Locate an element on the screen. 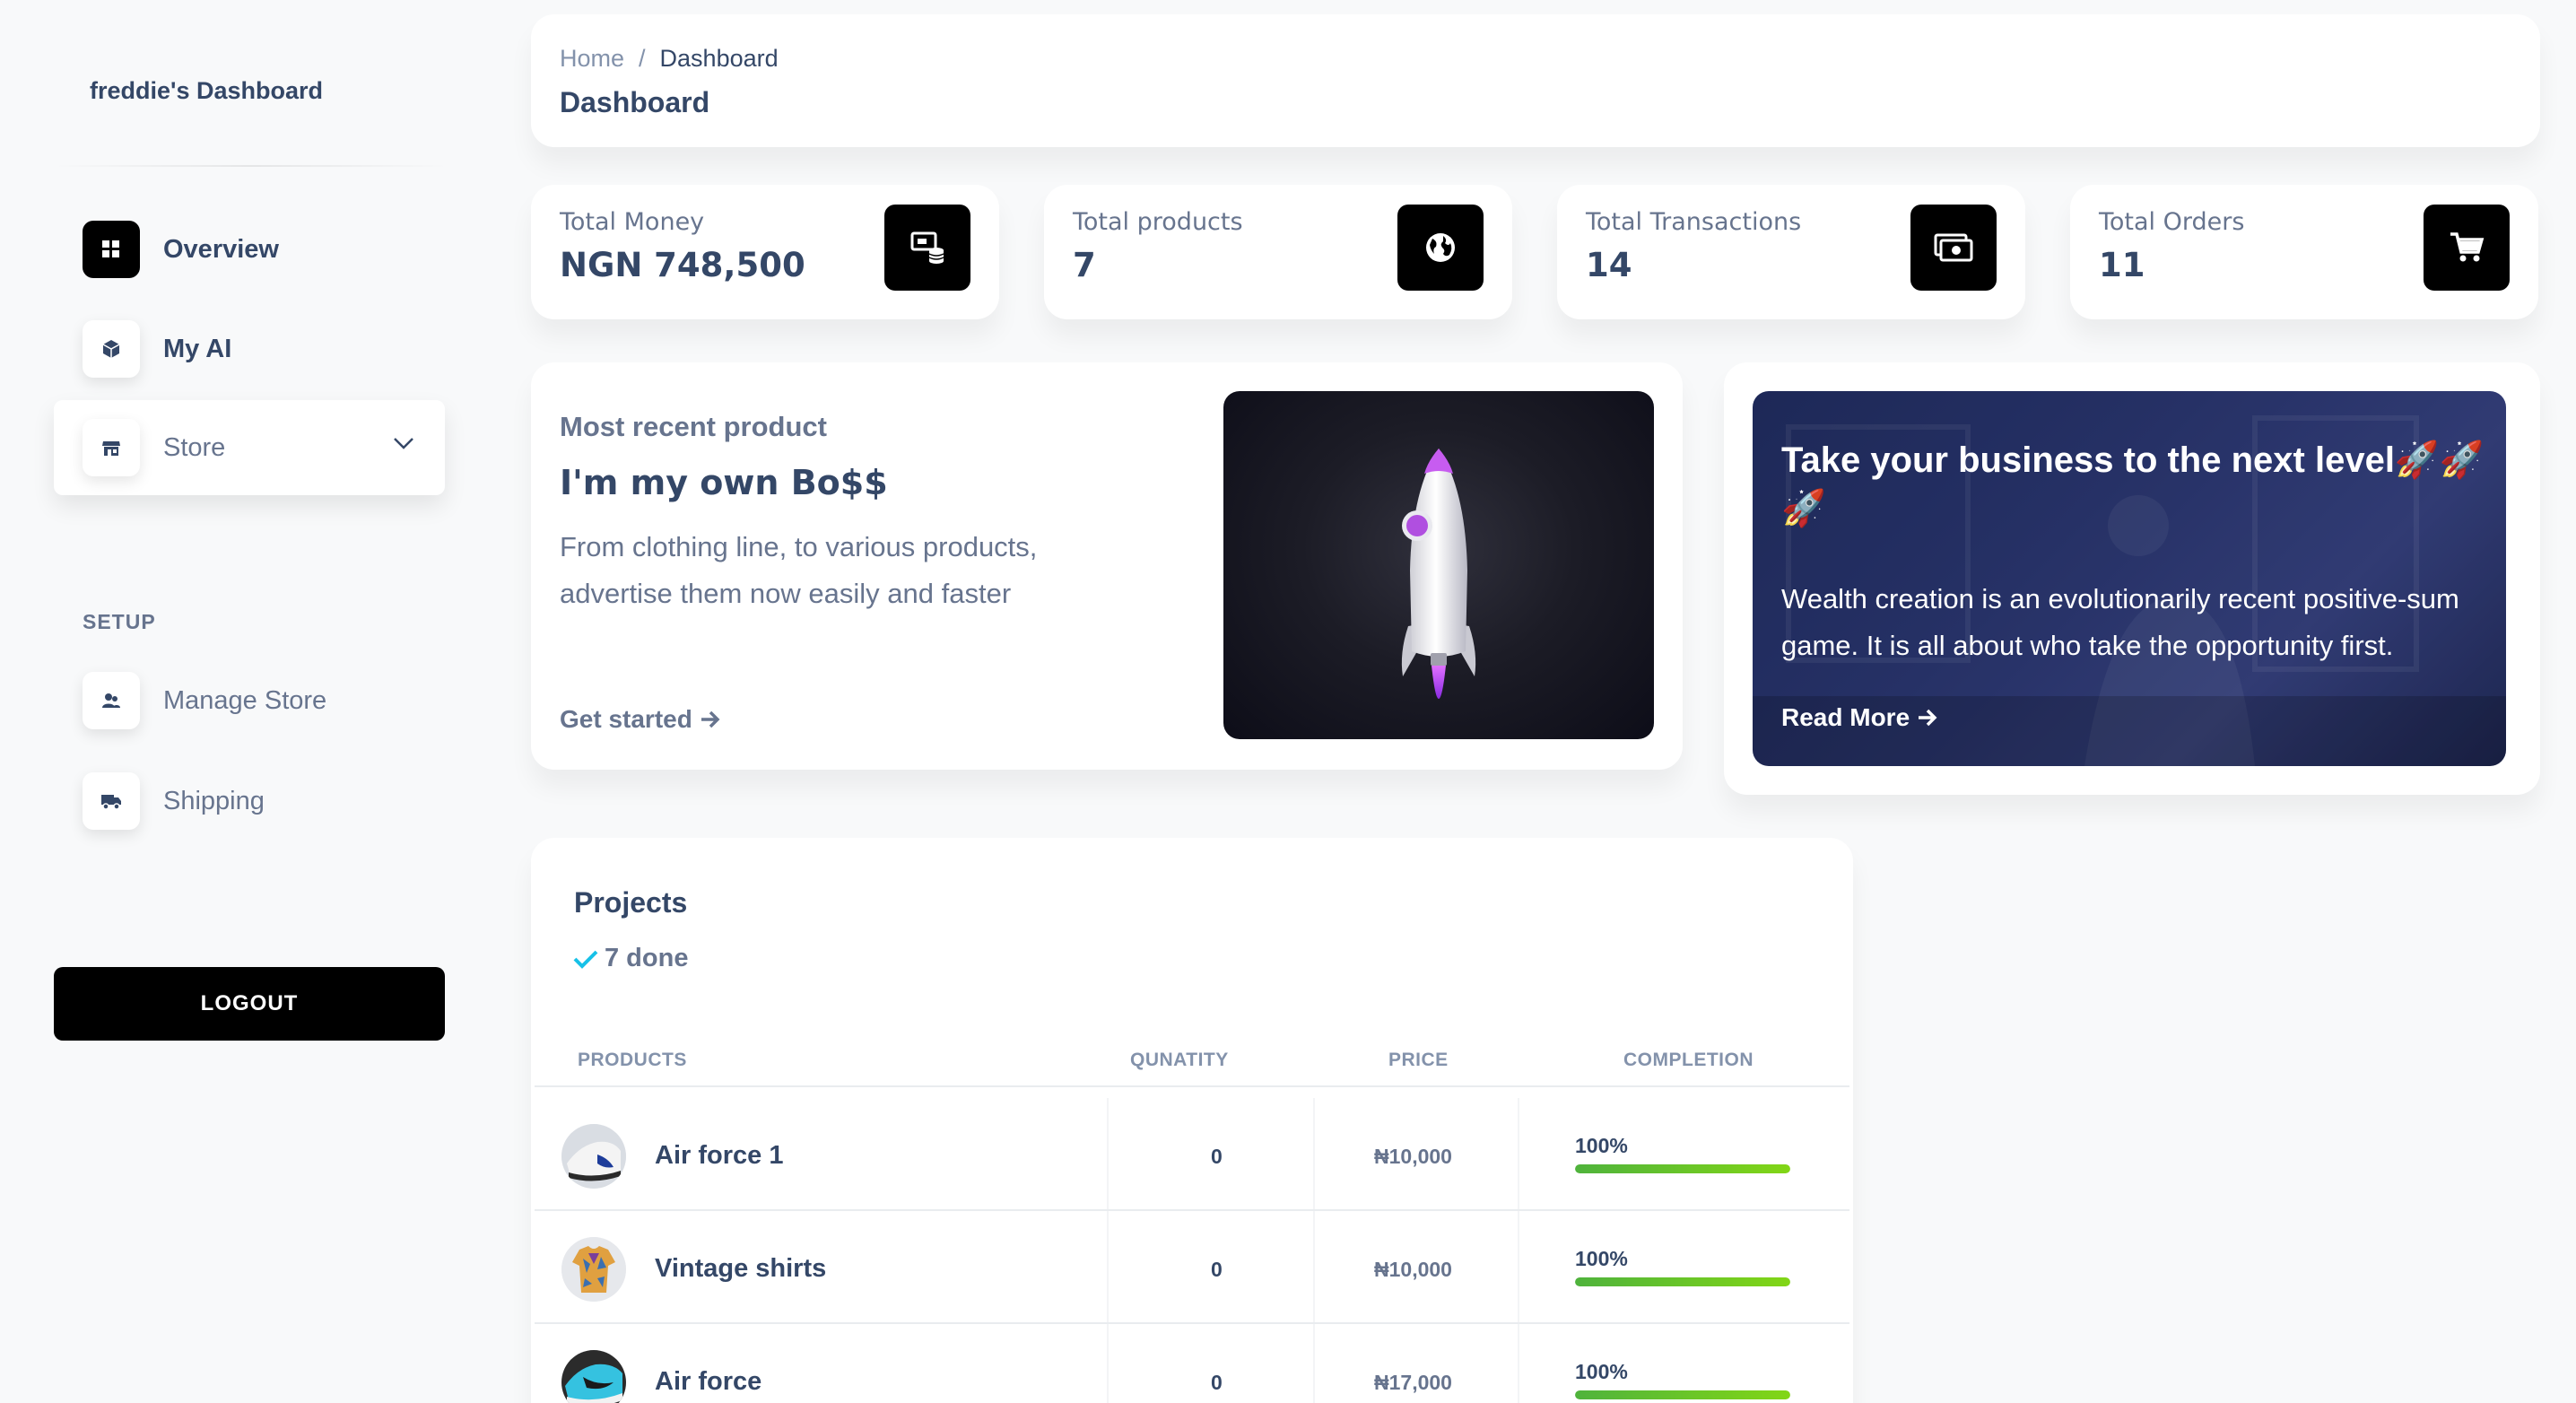 The height and width of the screenshot is (1403, 2576). sidebar-item-shipping: Shipping is located at coordinates (249, 801).